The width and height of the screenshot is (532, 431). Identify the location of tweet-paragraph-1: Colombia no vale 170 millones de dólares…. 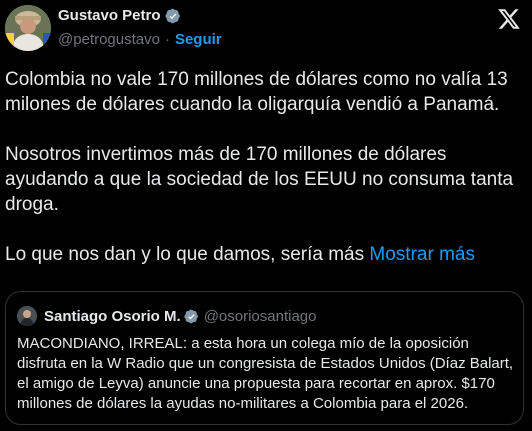
(256, 92).